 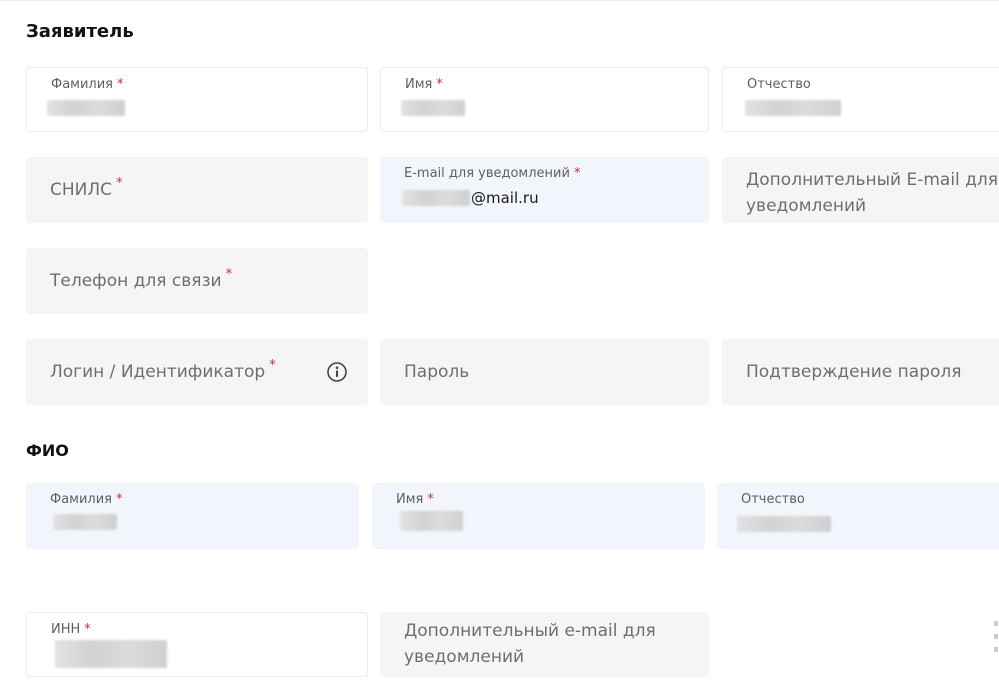 I want to click on notification-email-field: E-mail для уведомлений * @mail.ru, so click(x=544, y=190).